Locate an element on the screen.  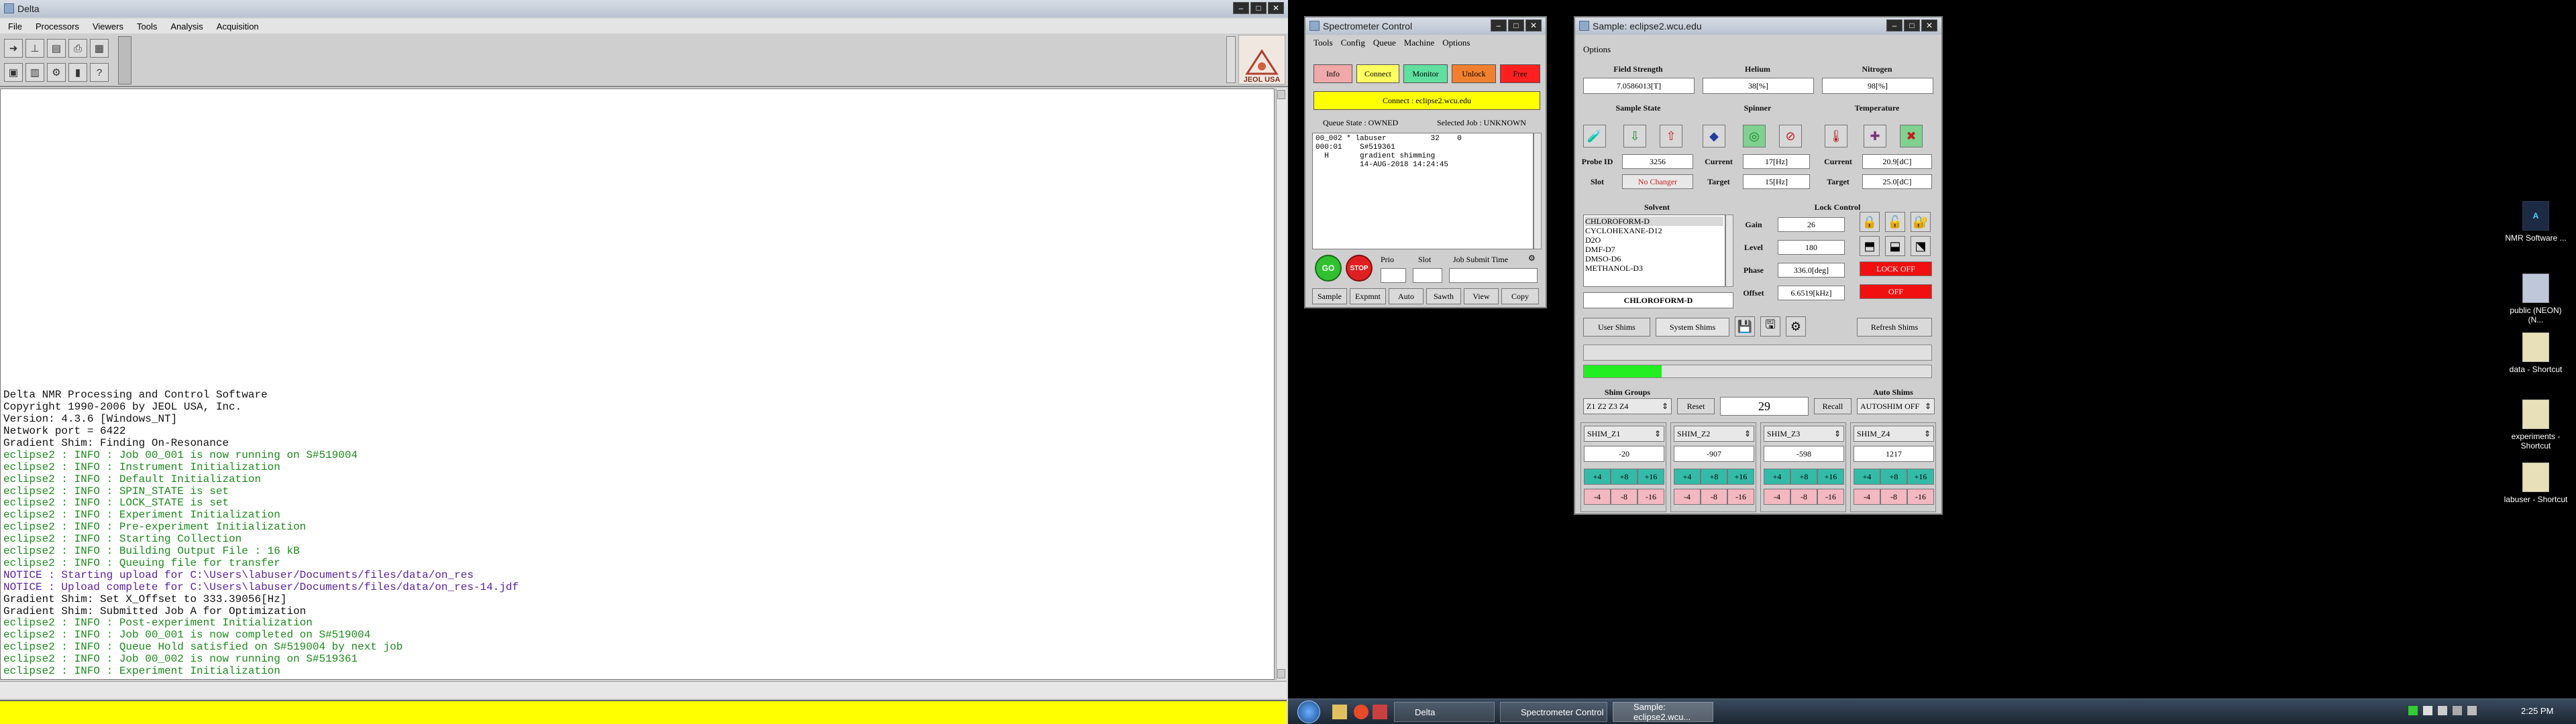
lock-icon: 🔒 is located at coordinates (1870, 222).